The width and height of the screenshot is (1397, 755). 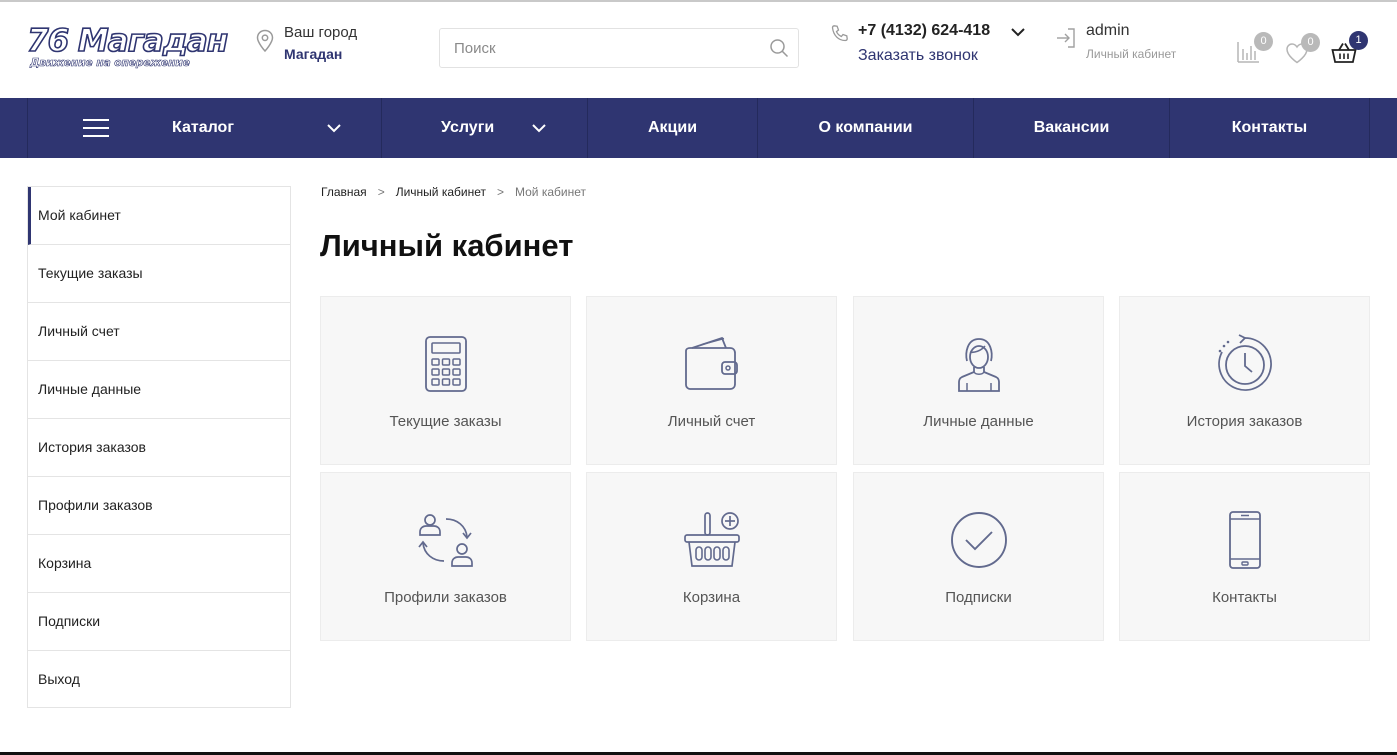 I want to click on cart-count-badge: 1, so click(x=1358, y=40).